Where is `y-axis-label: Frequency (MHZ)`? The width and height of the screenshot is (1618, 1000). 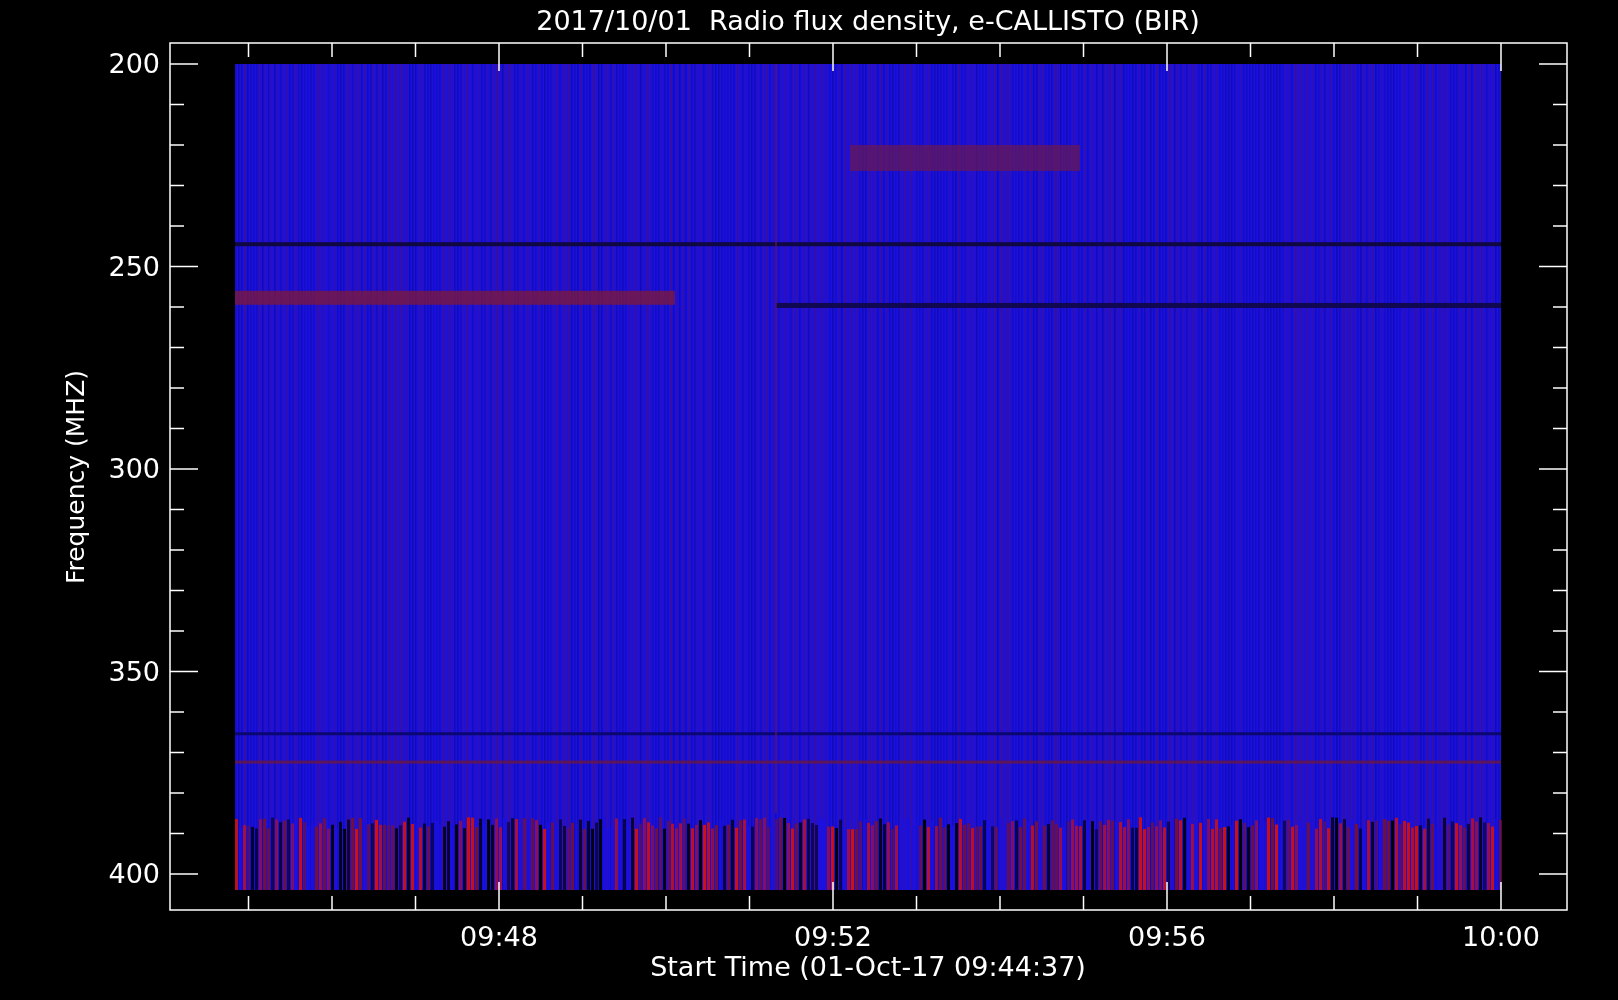
y-axis-label: Frequency (MHZ) is located at coordinates (75, 477).